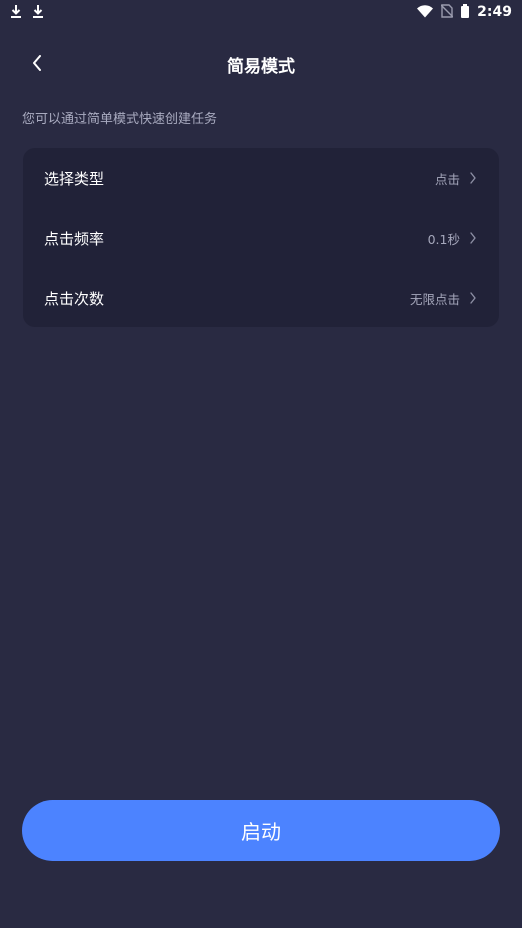 Image resolution: width=522 pixels, height=928 pixels. I want to click on status-right: 2:49, so click(464, 12).